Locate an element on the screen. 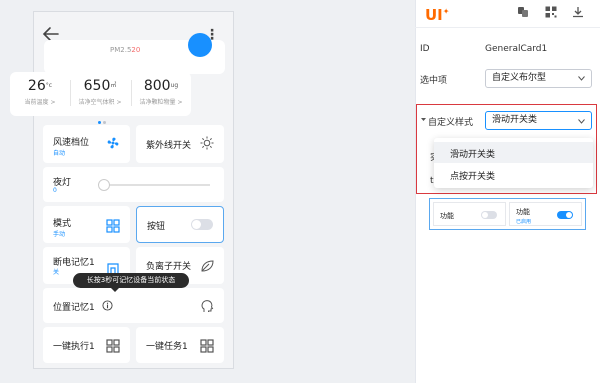 The width and height of the screenshot is (600, 383). card-title: 断电记忆1 is located at coordinates (74, 263).